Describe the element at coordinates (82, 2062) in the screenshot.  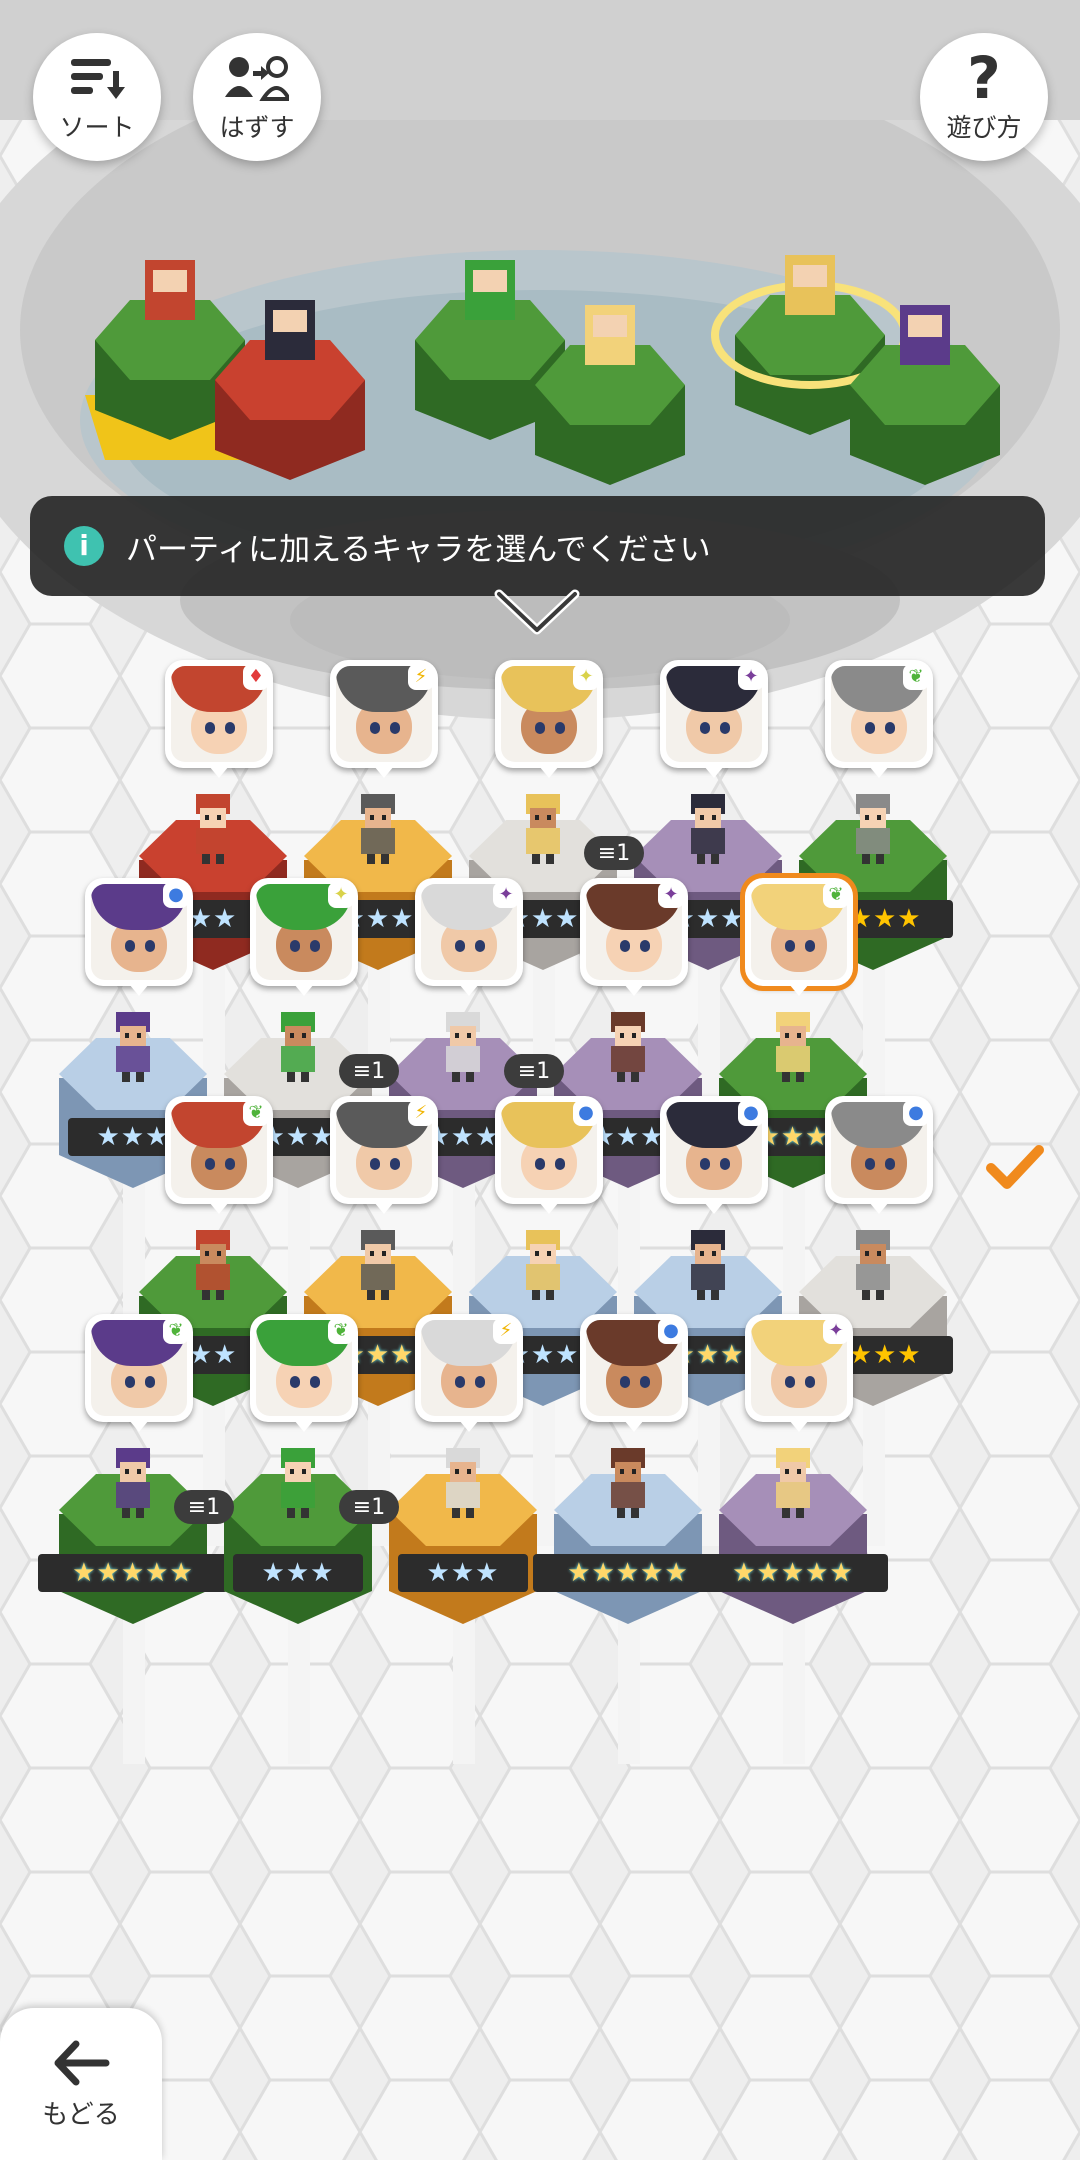
I see `arrow-left-icon` at that location.